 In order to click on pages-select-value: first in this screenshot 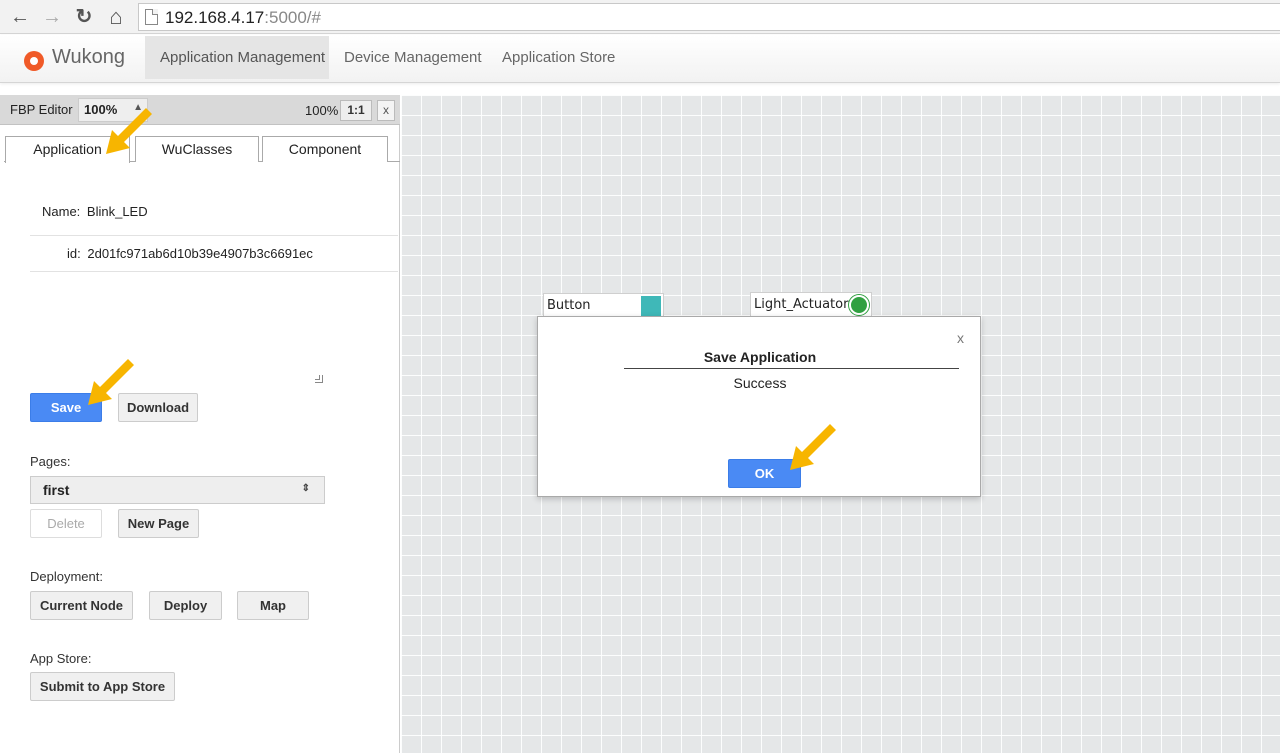, I will do `click(56, 490)`.